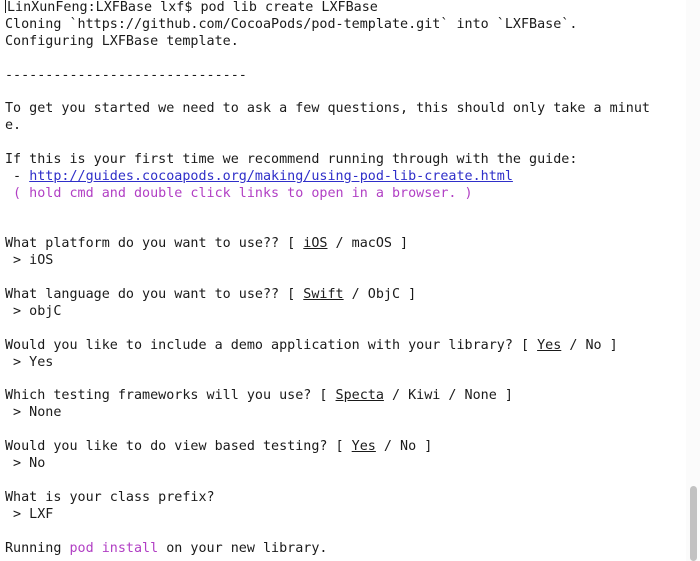 This screenshot has width=700, height=561. Describe the element at coordinates (110, 497) in the screenshot. I see `prefix-question: What is your class prefix?` at that location.